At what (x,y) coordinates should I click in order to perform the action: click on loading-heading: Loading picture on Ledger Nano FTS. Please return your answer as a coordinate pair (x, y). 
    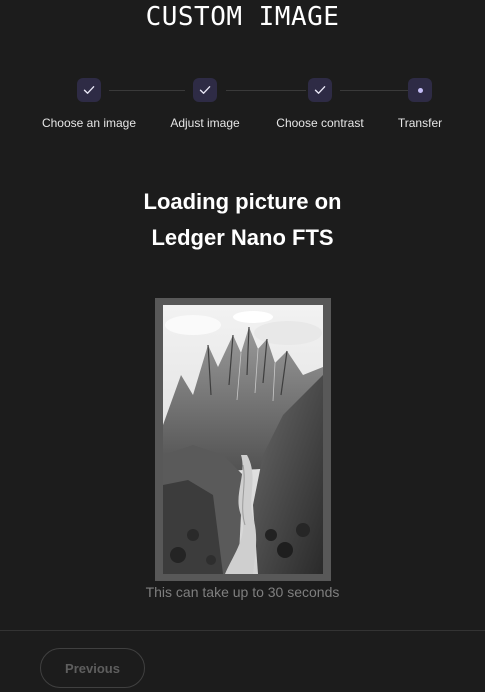
    Looking at the image, I should click on (242, 220).